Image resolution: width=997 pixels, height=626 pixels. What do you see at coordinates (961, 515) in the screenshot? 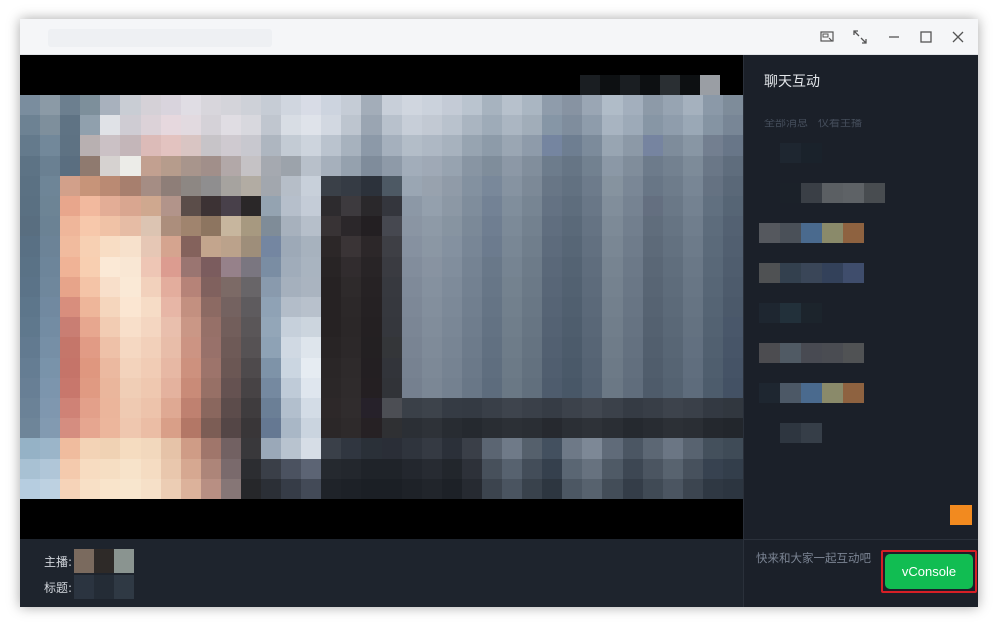
I see `gift-badge` at bounding box center [961, 515].